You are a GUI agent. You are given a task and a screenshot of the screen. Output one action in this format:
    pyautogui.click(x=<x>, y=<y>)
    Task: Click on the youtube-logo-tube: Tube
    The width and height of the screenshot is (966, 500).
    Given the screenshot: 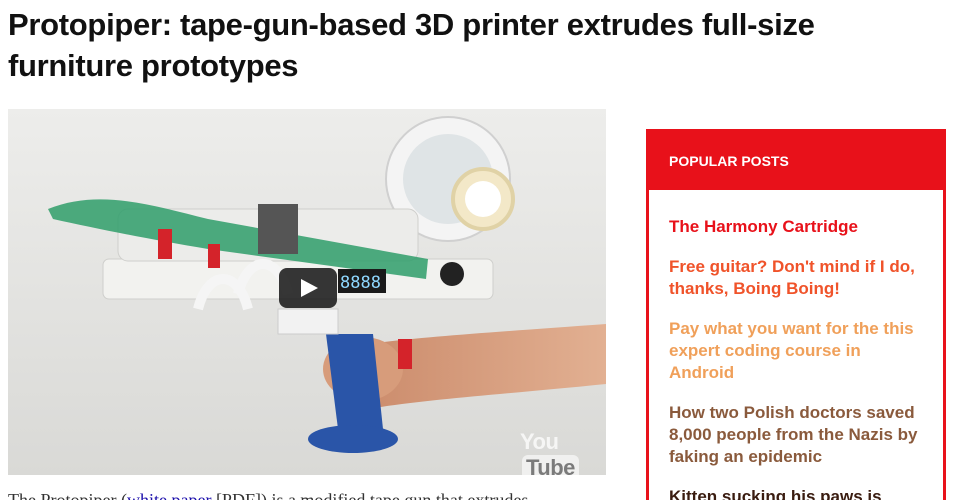 What is the action you would take?
    pyautogui.click(x=550, y=465)
    